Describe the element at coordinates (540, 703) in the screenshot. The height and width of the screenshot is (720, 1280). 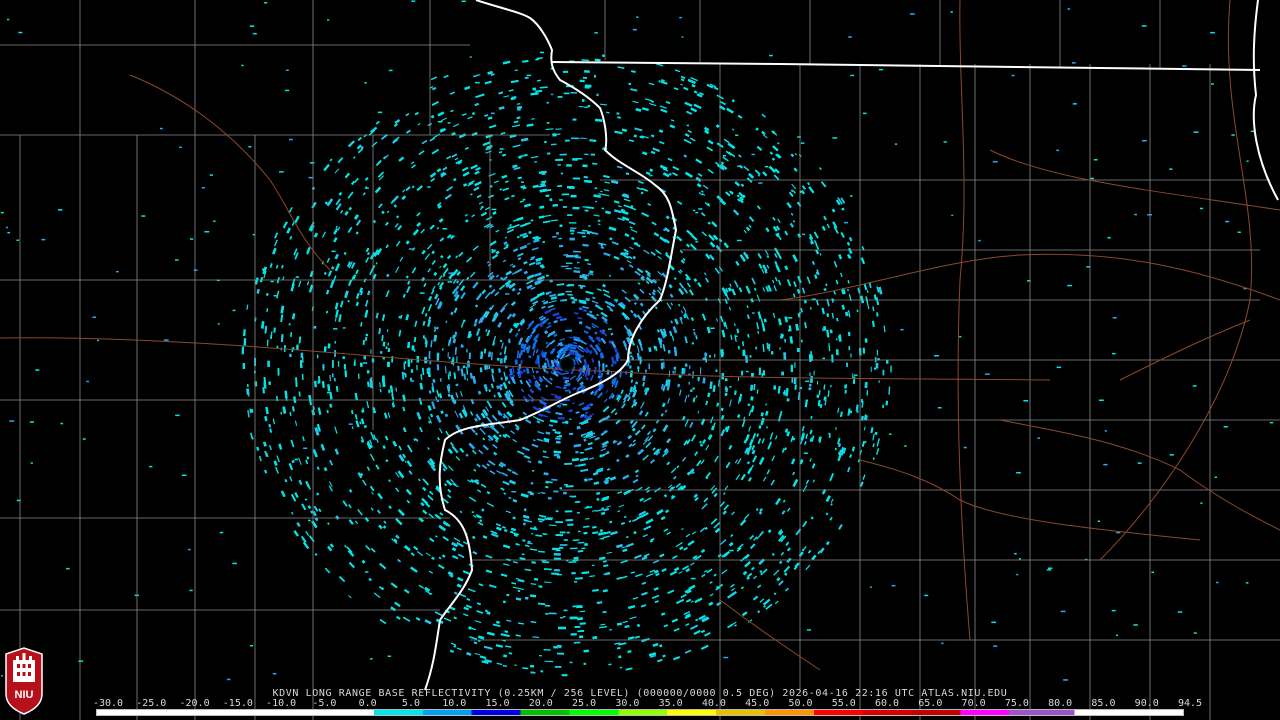
I see `scale-tick: 20.0` at that location.